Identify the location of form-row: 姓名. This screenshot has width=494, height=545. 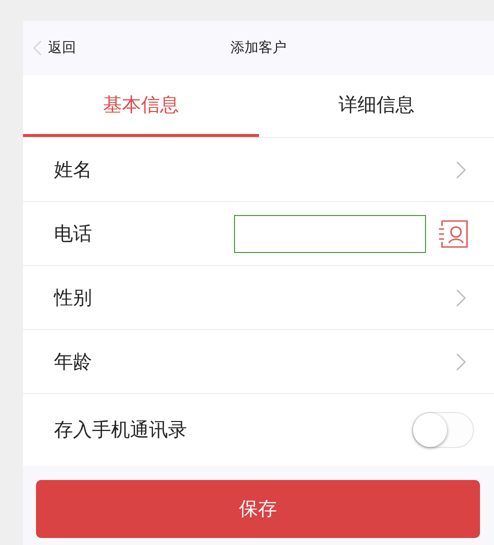
(258, 169).